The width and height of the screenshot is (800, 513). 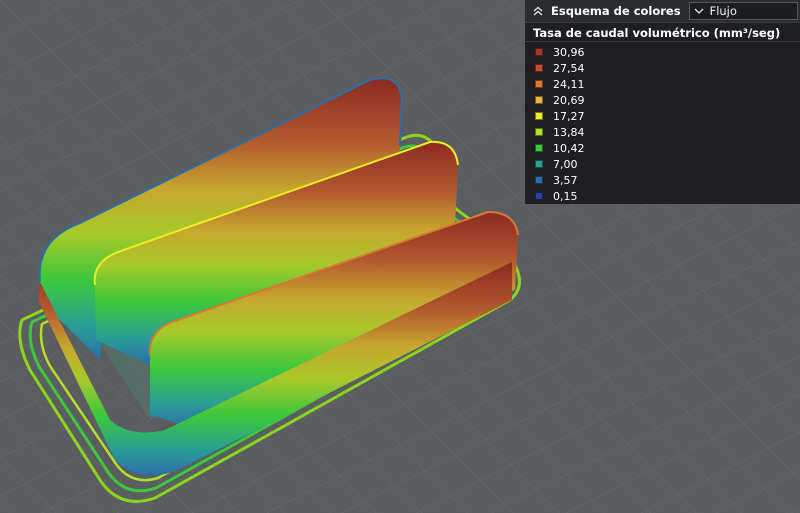 I want to click on legend-title: Tasa de caudal volumétrico (mm³/seg), so click(x=662, y=32).